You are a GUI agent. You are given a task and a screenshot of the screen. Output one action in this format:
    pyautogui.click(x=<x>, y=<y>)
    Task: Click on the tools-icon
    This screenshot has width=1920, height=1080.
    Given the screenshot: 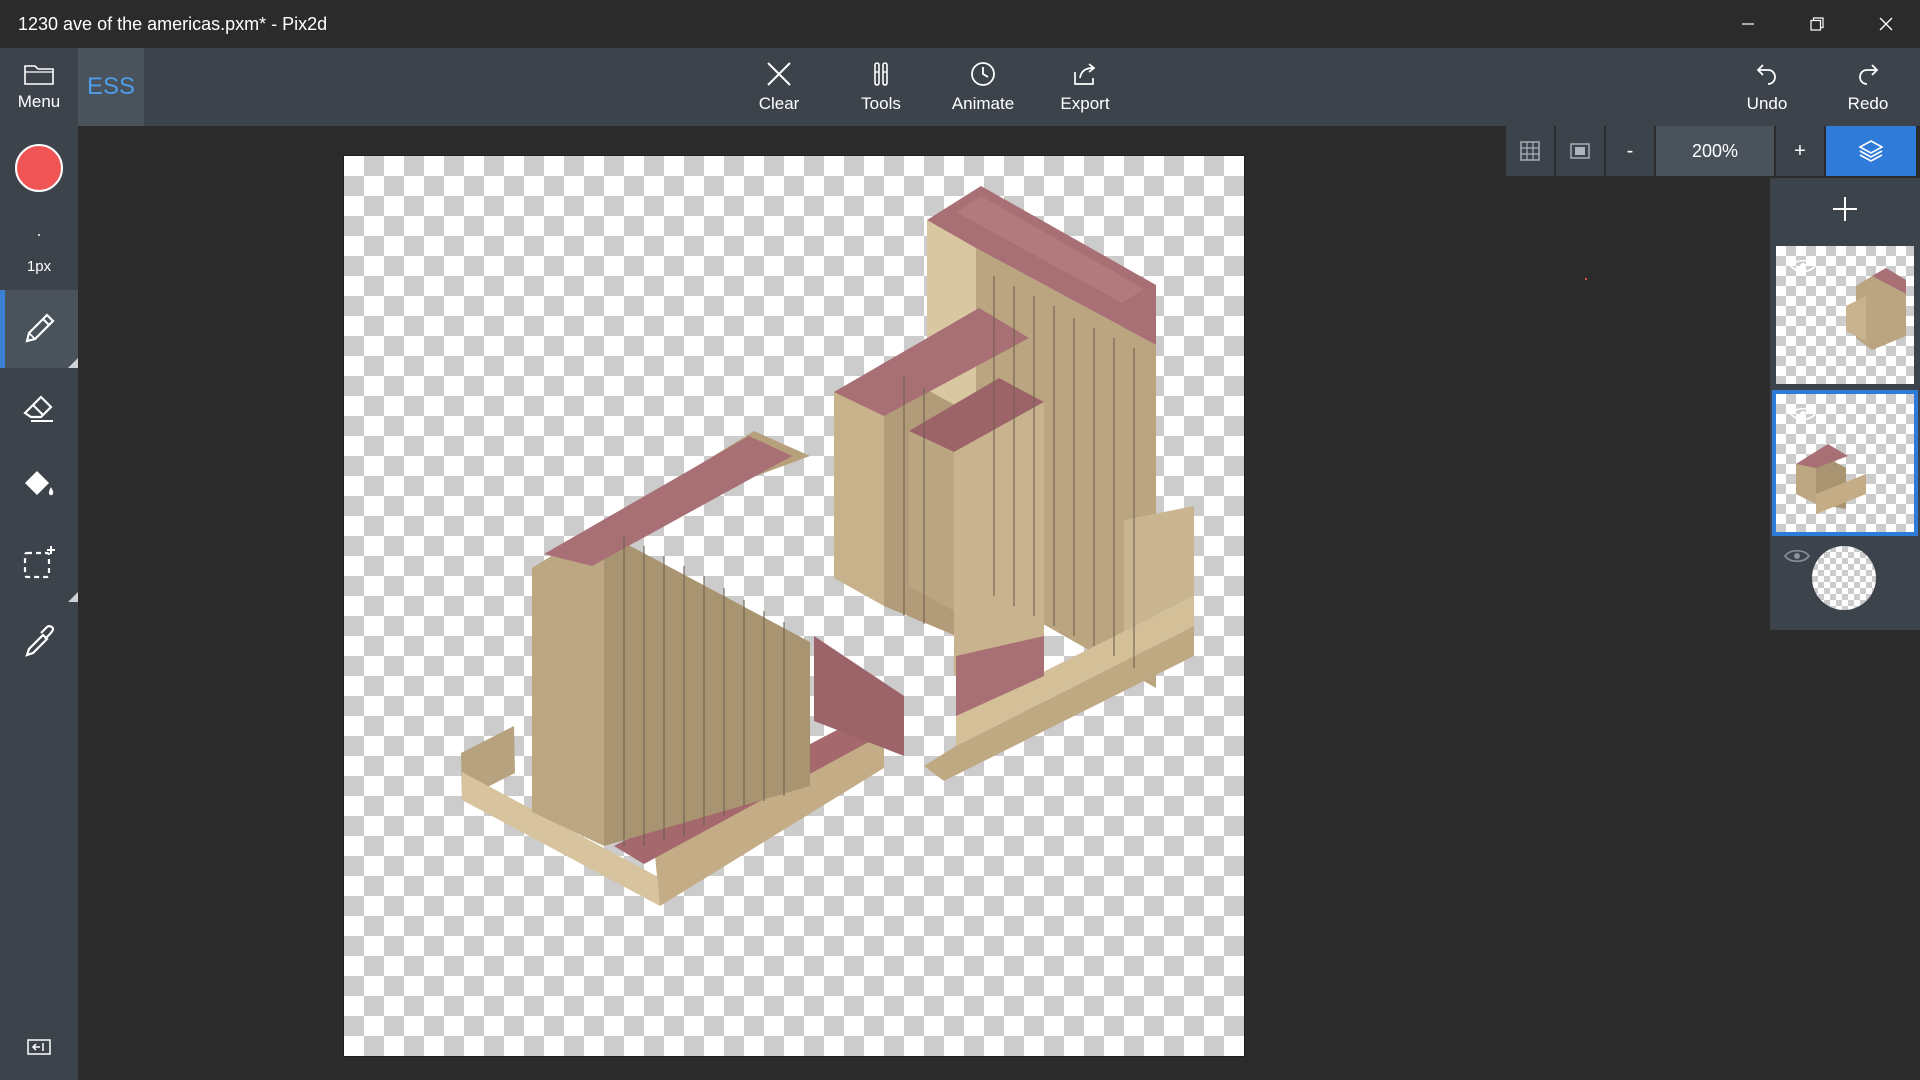 What is the action you would take?
    pyautogui.click(x=881, y=74)
    